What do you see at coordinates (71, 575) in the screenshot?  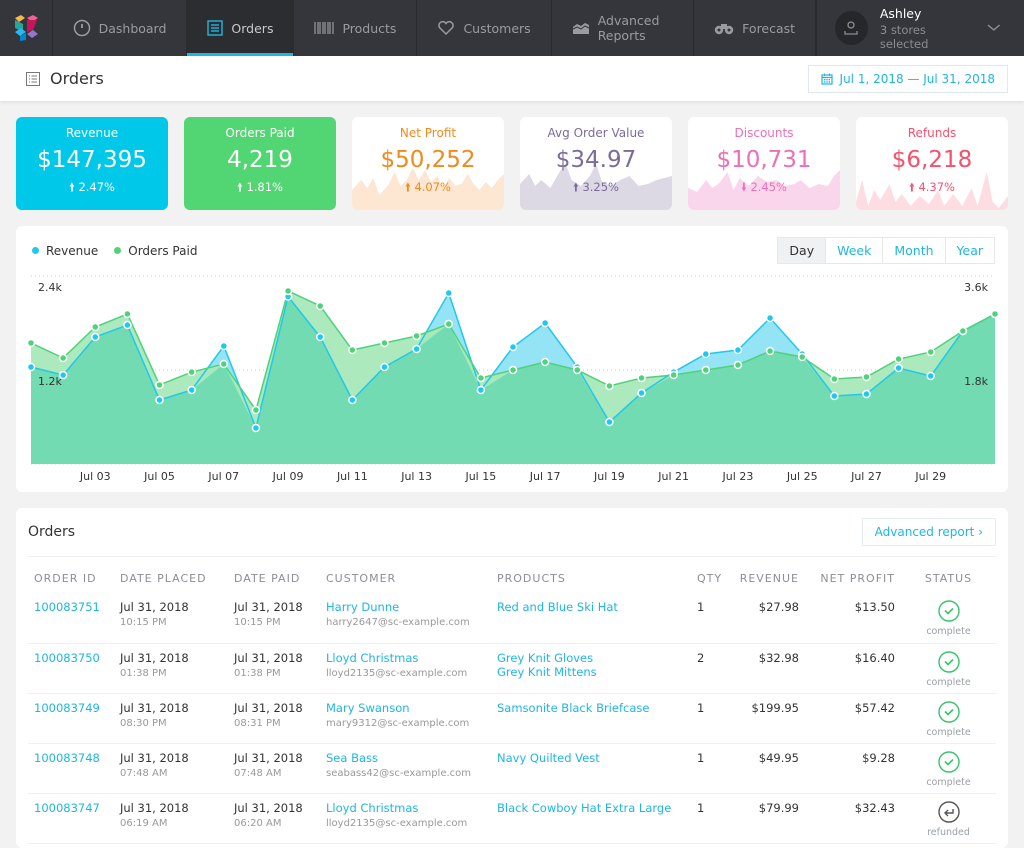 I see `col-order-id: ORDER ID` at bounding box center [71, 575].